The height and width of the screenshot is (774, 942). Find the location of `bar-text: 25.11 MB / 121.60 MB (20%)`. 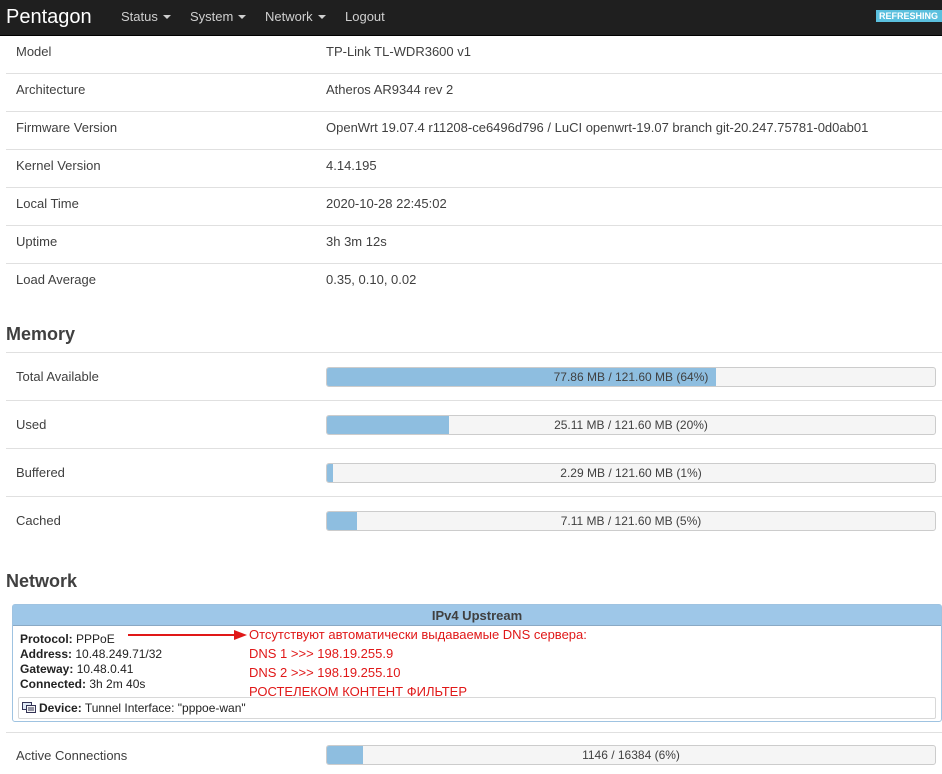

bar-text: 25.11 MB / 121.60 MB (20%) is located at coordinates (631, 425).